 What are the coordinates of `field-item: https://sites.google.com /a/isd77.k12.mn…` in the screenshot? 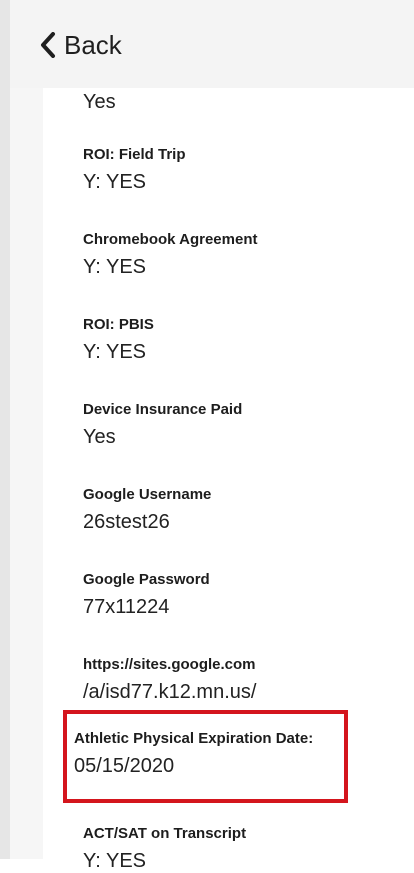 It's located at (169, 680).